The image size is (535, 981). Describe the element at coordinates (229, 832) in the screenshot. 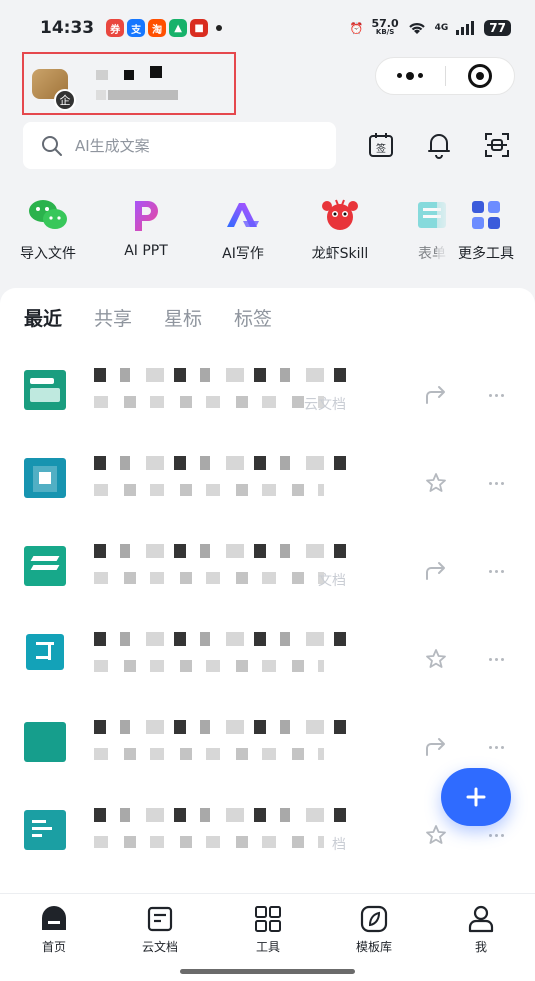

I see `document-title-redacted: 档` at that location.